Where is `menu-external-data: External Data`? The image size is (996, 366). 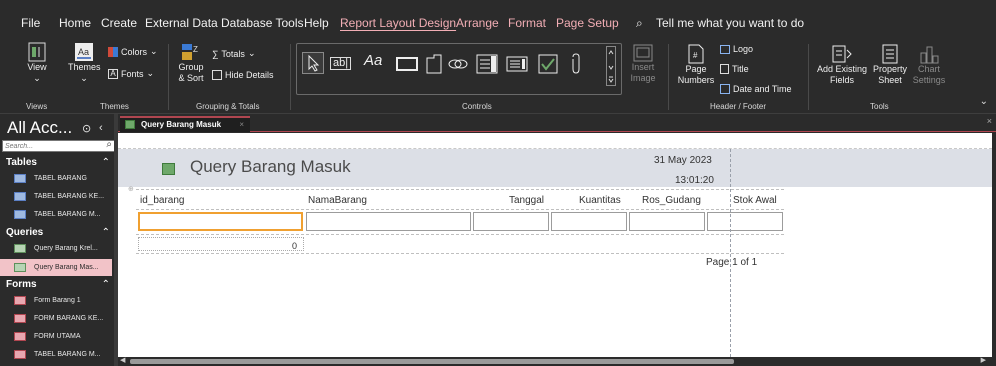 menu-external-data: External Data is located at coordinates (181, 23).